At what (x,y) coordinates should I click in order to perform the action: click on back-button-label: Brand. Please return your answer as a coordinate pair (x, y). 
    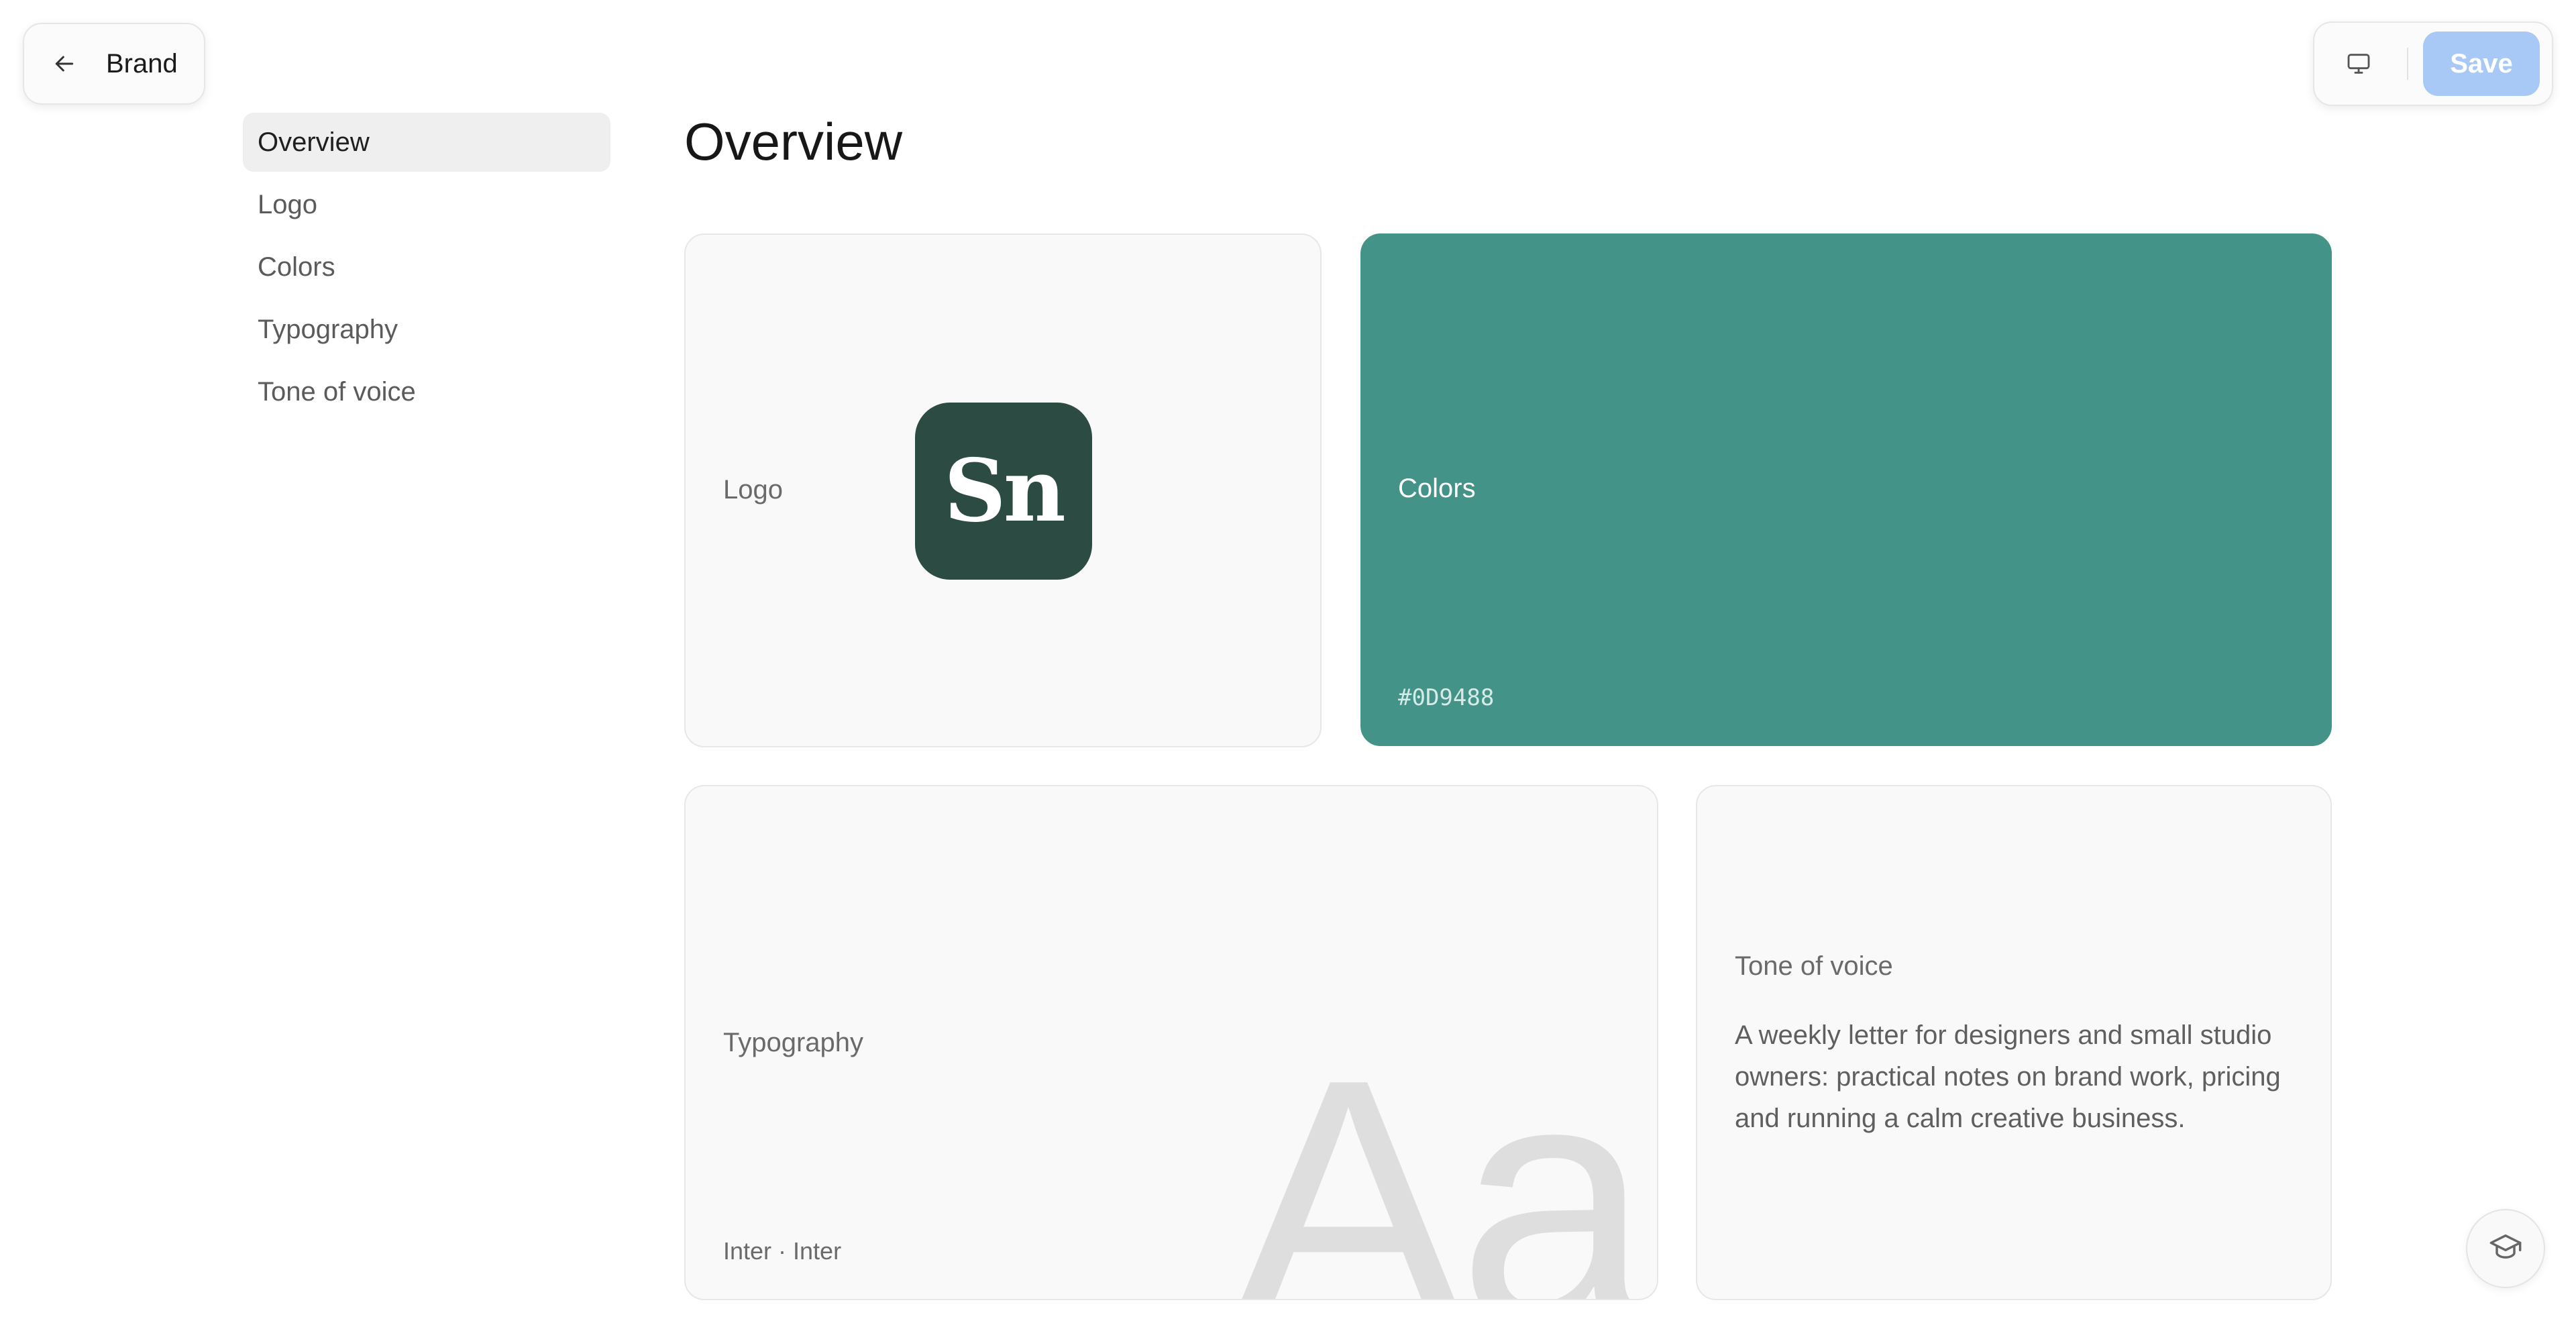
    Looking at the image, I should click on (142, 63).